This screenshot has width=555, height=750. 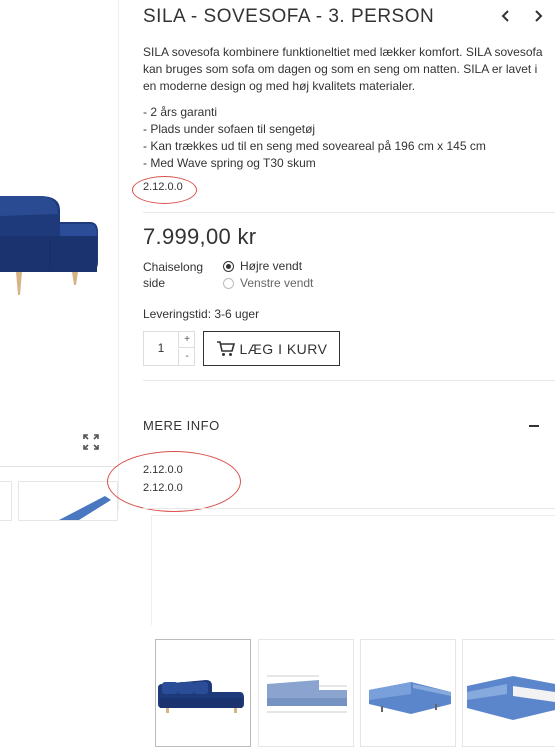 I want to click on quantity-increase-button: +, so click(x=186, y=340).